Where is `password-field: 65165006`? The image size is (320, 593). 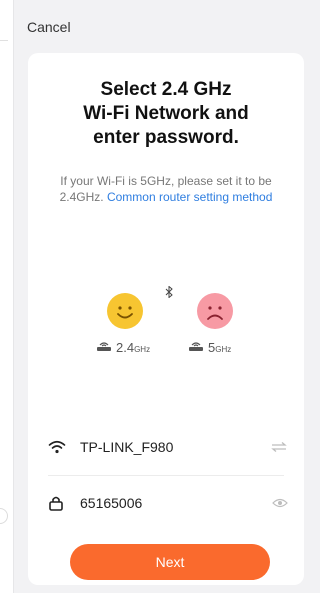
password-field: 65165006 is located at coordinates (168, 503).